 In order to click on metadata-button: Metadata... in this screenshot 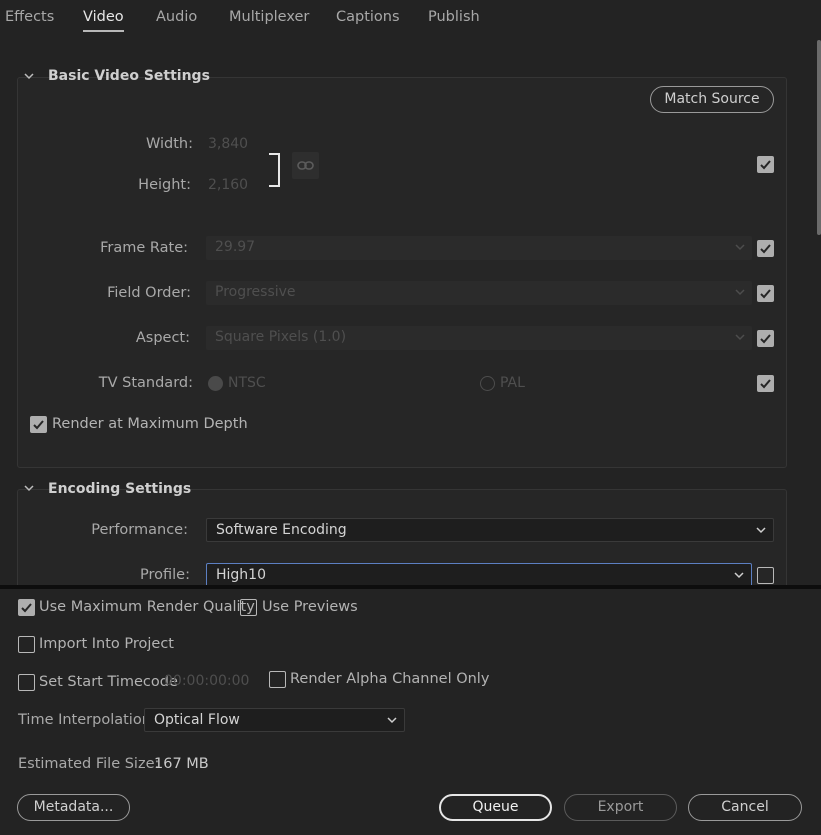, I will do `click(73, 807)`.